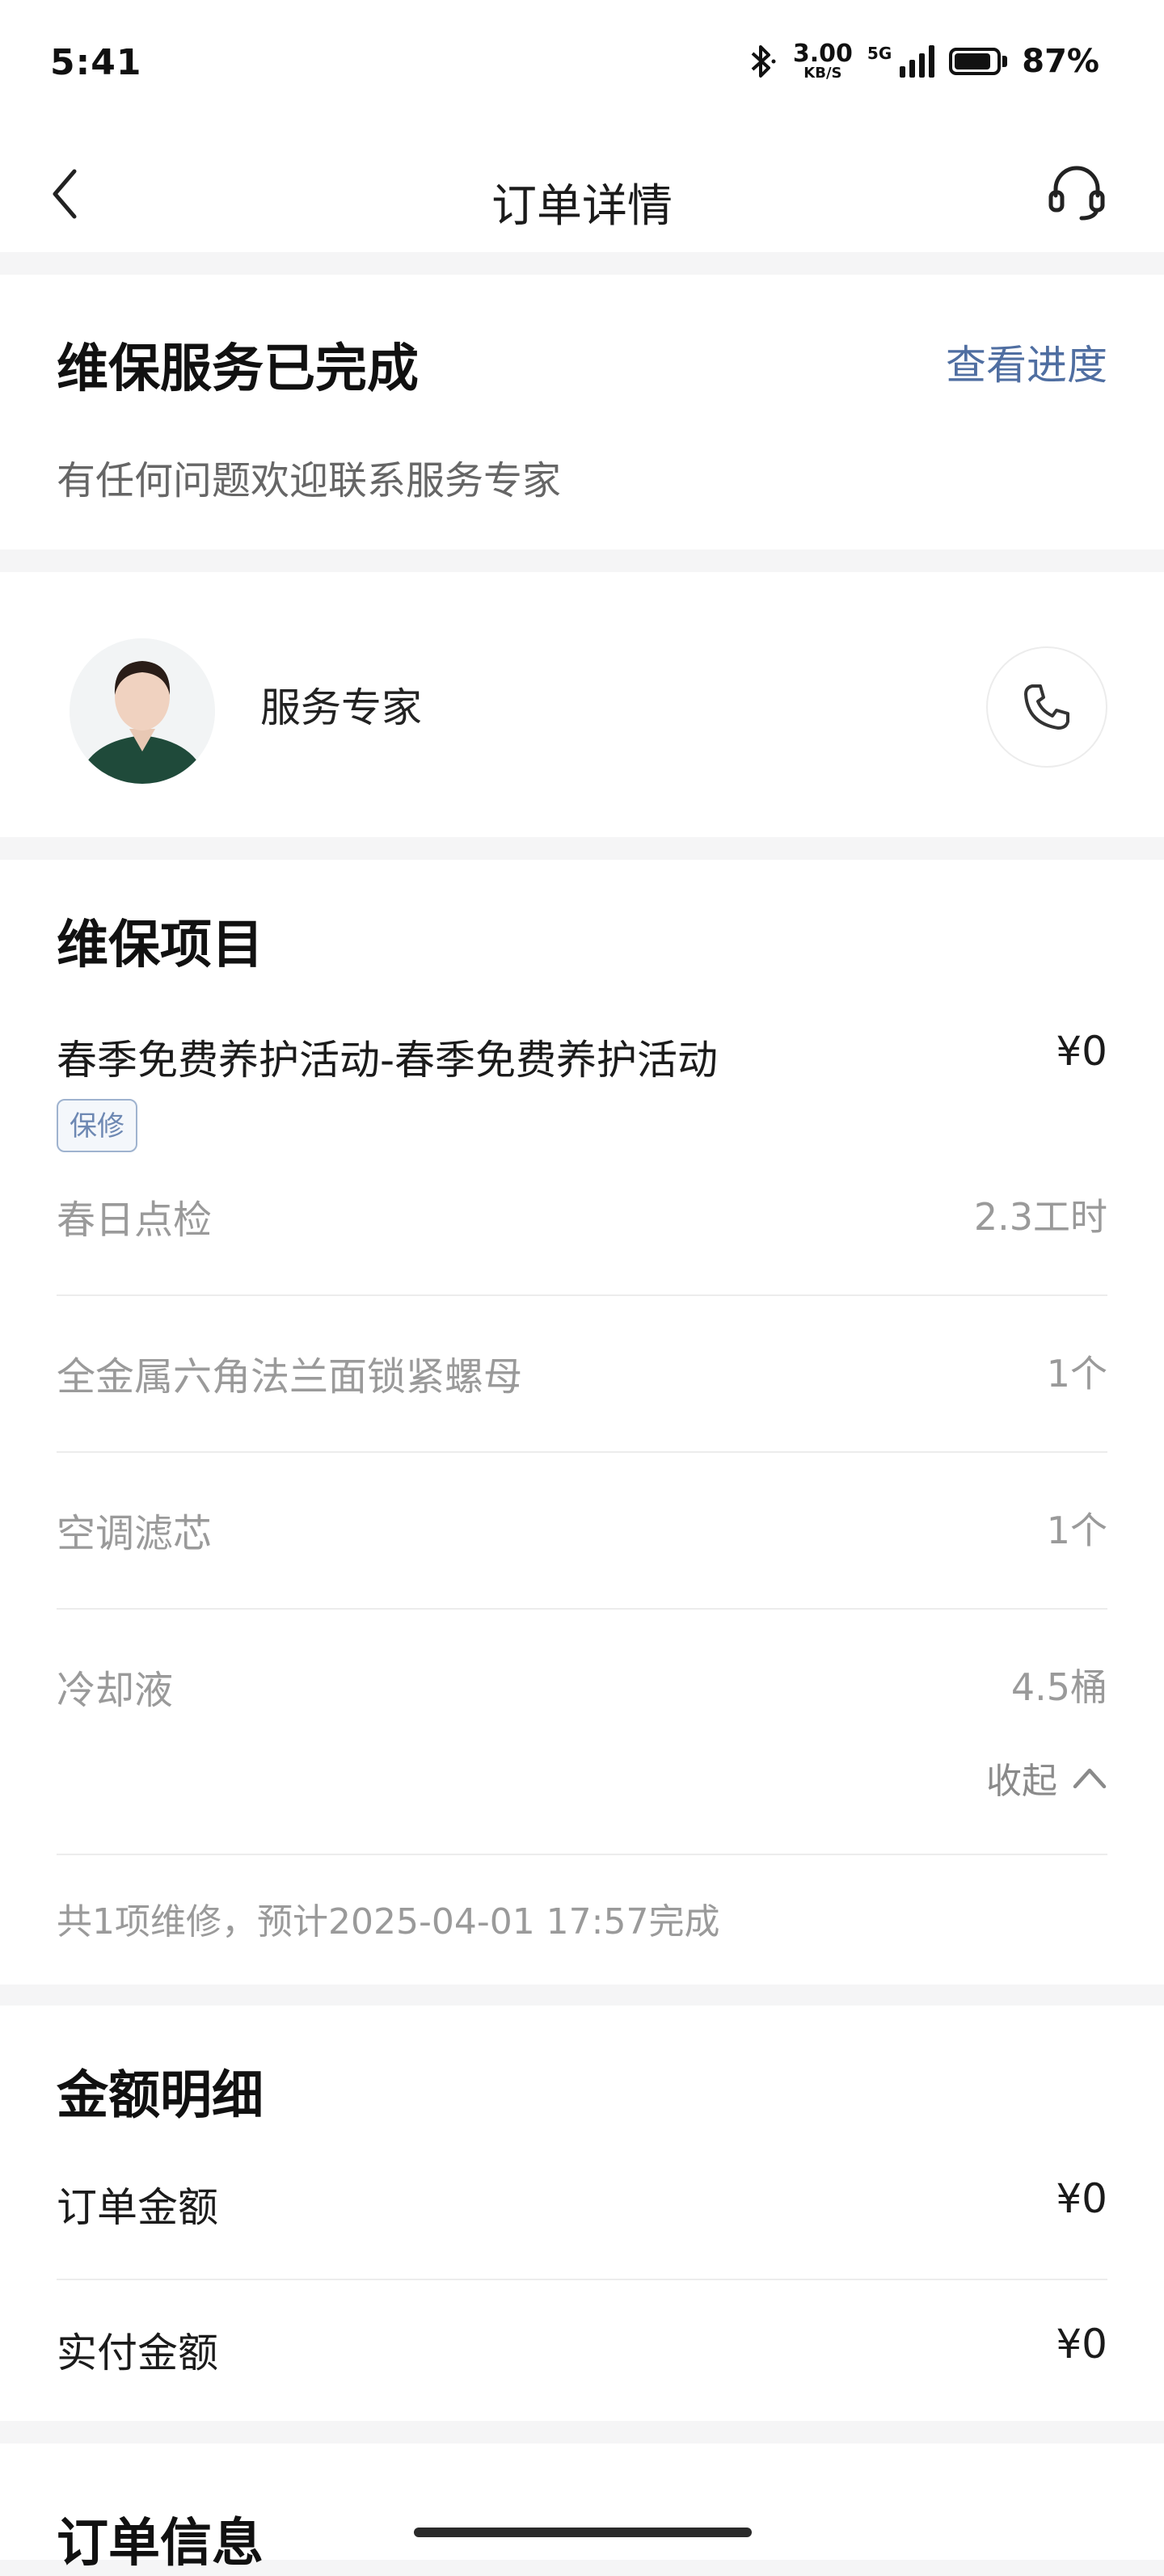 The width and height of the screenshot is (1164, 2576). Describe the element at coordinates (161, 945) in the screenshot. I see `maintenance-section-title: 维保项目` at that location.